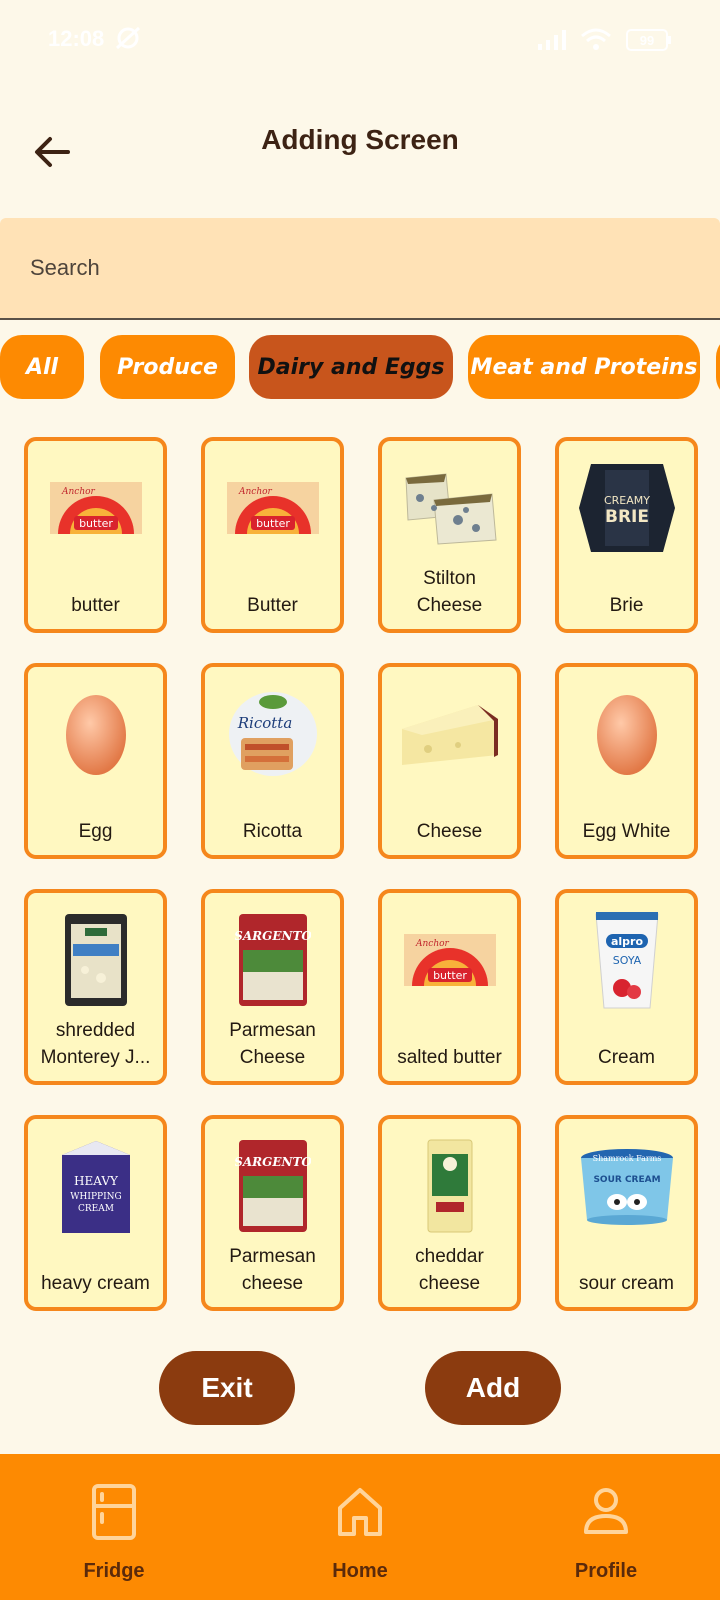 The width and height of the screenshot is (720, 1600). I want to click on item-card-stilton-cheese: Stilton Cheese, so click(449, 535).